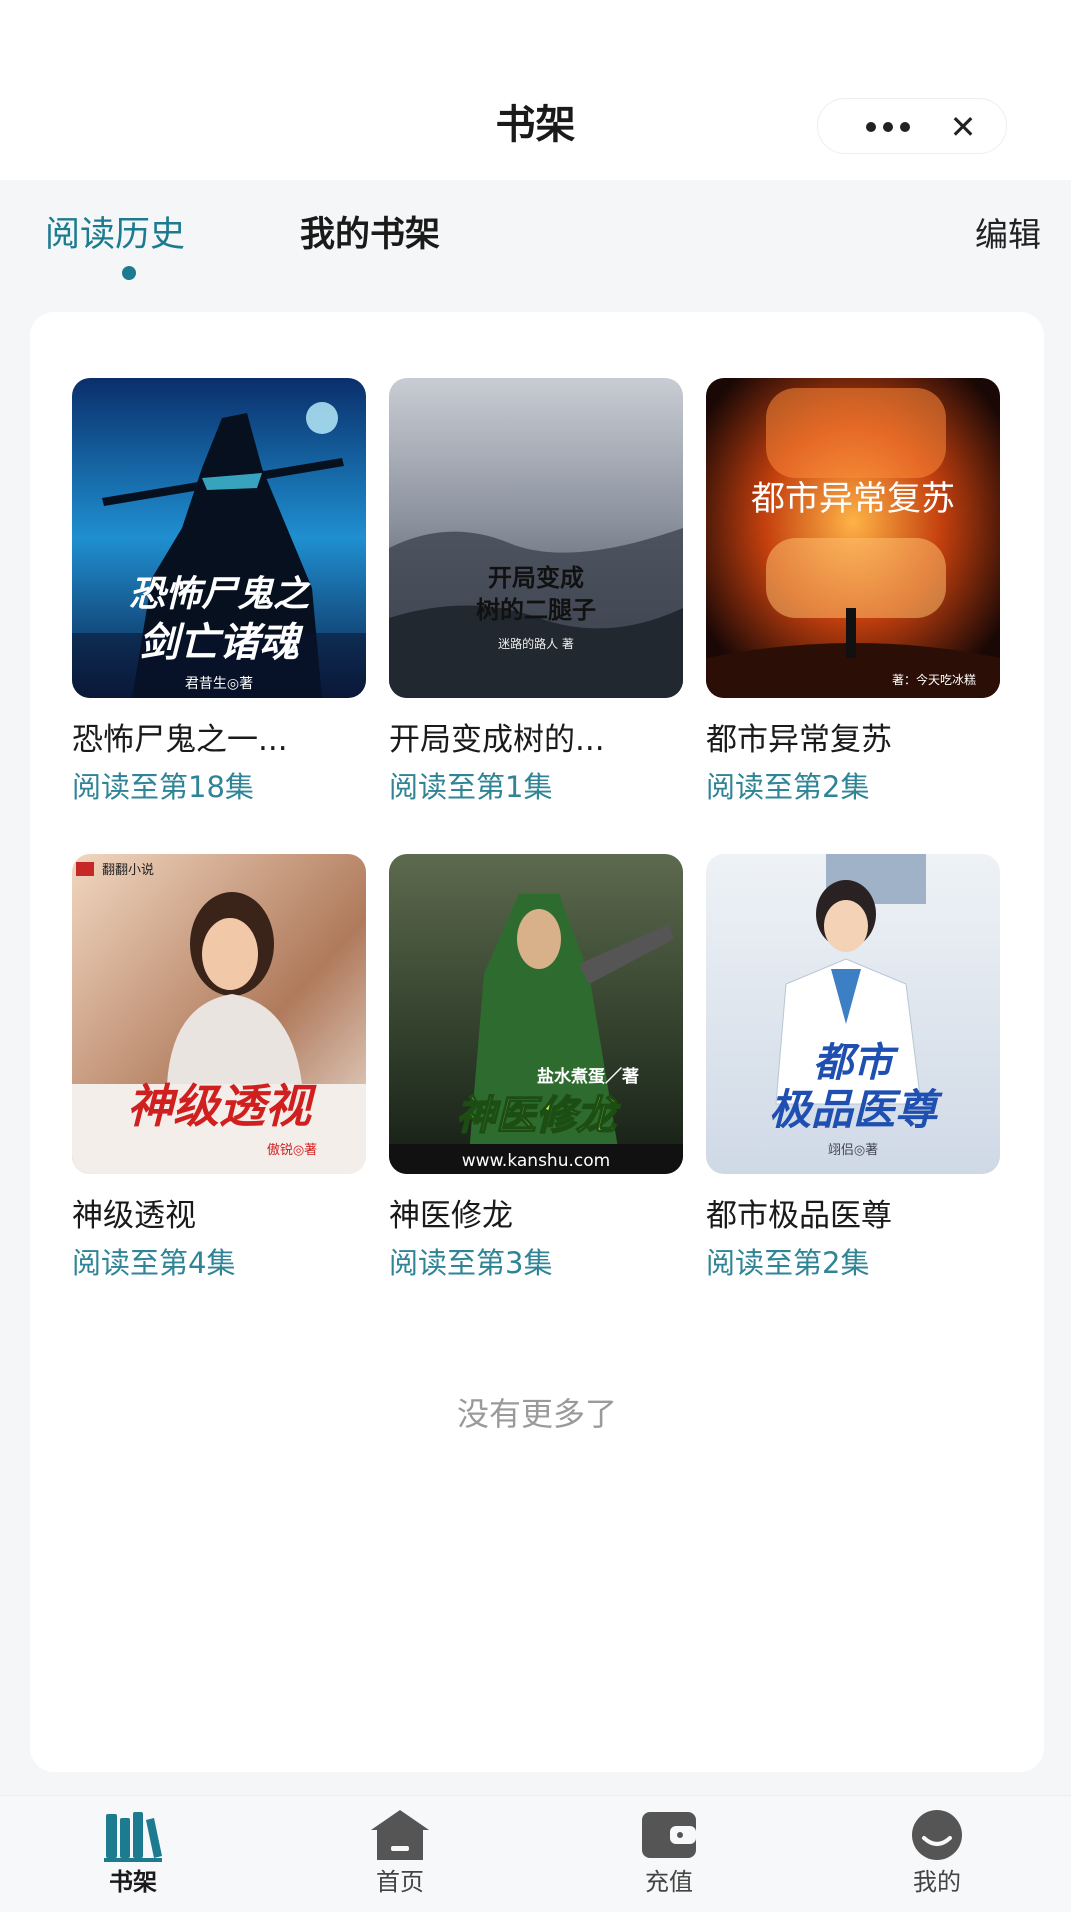 The height and width of the screenshot is (1912, 1071). Describe the element at coordinates (536, 1414) in the screenshot. I see `no-more-text: 没有更多了` at that location.